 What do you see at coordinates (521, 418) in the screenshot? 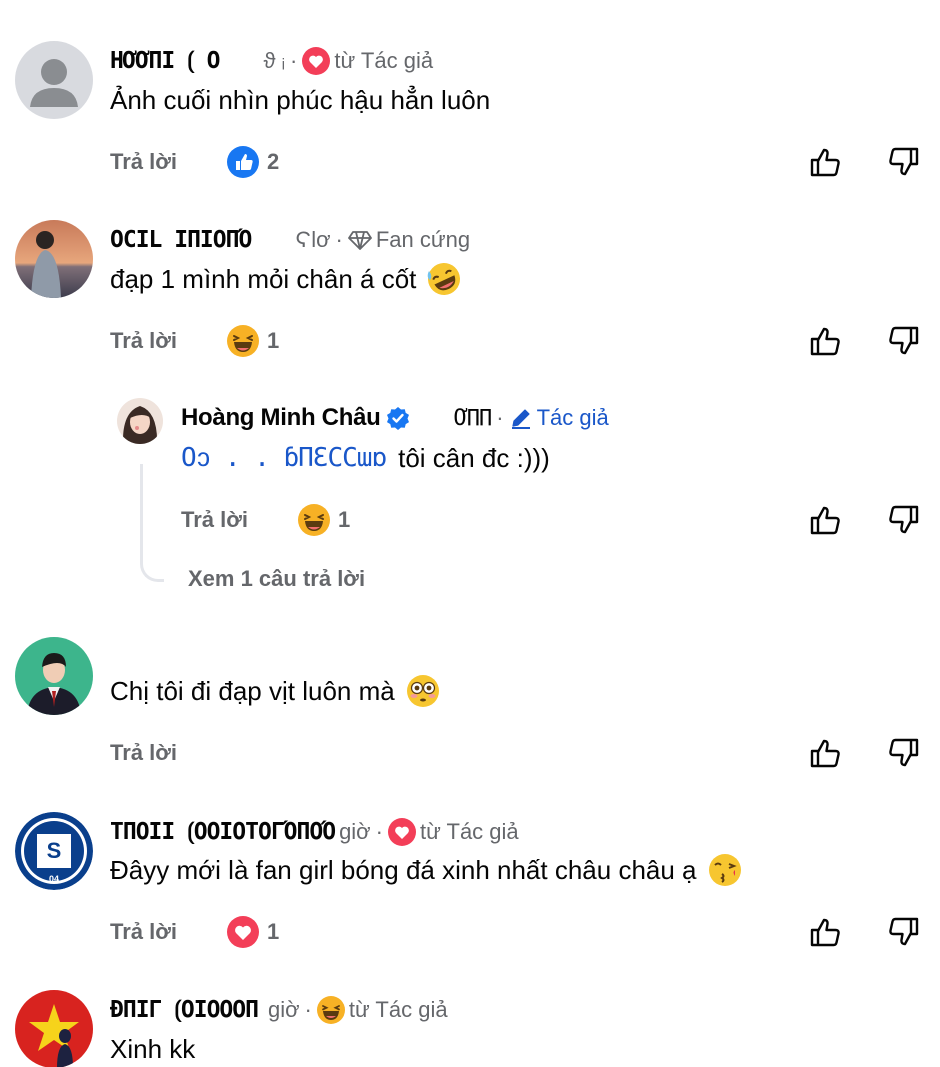
I see `pencil-icon` at bounding box center [521, 418].